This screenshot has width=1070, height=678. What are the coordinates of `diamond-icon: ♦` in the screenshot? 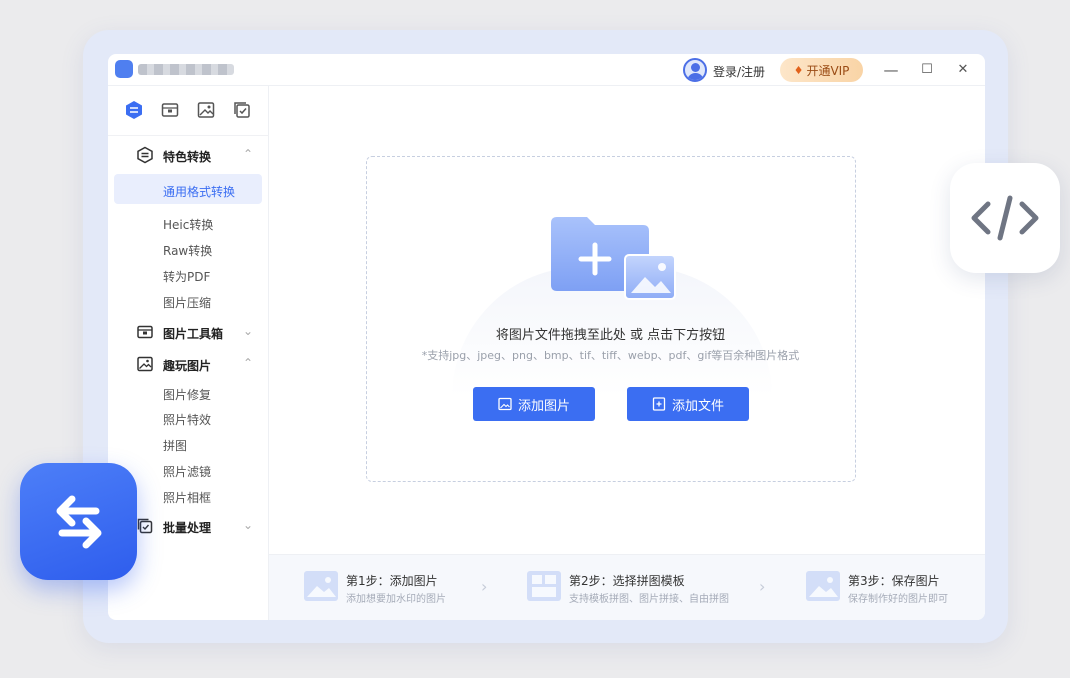 It's located at (798, 70).